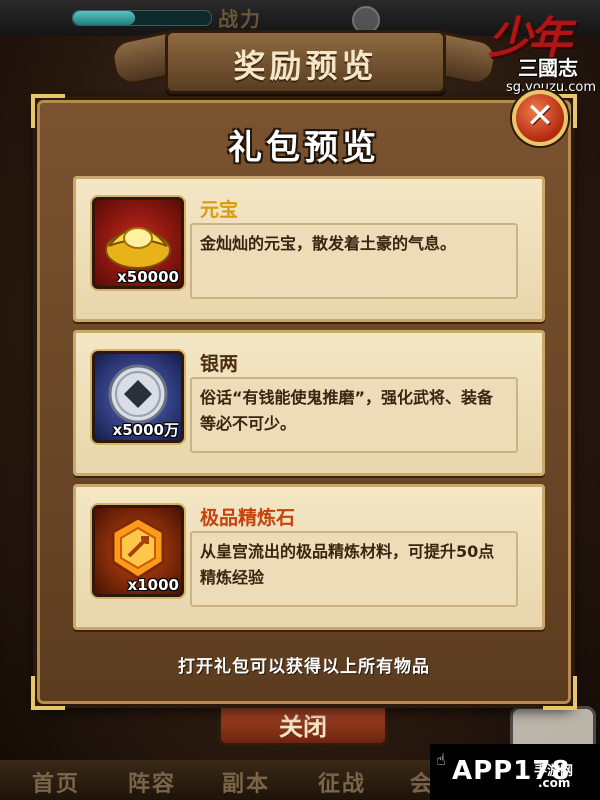  Describe the element at coordinates (347, 564) in the screenshot. I see `item-description: 从皇宫流出的极品精炼材料，可提升50点精炼经验` at that location.